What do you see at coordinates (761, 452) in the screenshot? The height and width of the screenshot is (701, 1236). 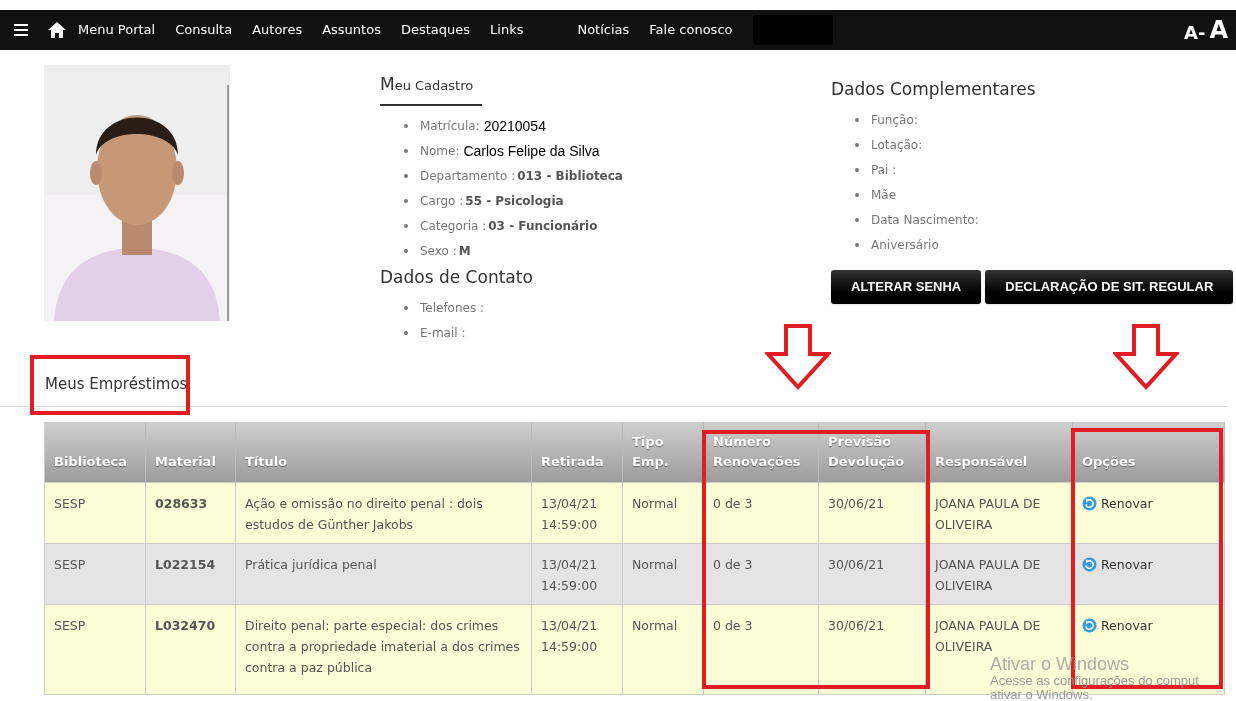 I see `column-header: Número Renovações` at bounding box center [761, 452].